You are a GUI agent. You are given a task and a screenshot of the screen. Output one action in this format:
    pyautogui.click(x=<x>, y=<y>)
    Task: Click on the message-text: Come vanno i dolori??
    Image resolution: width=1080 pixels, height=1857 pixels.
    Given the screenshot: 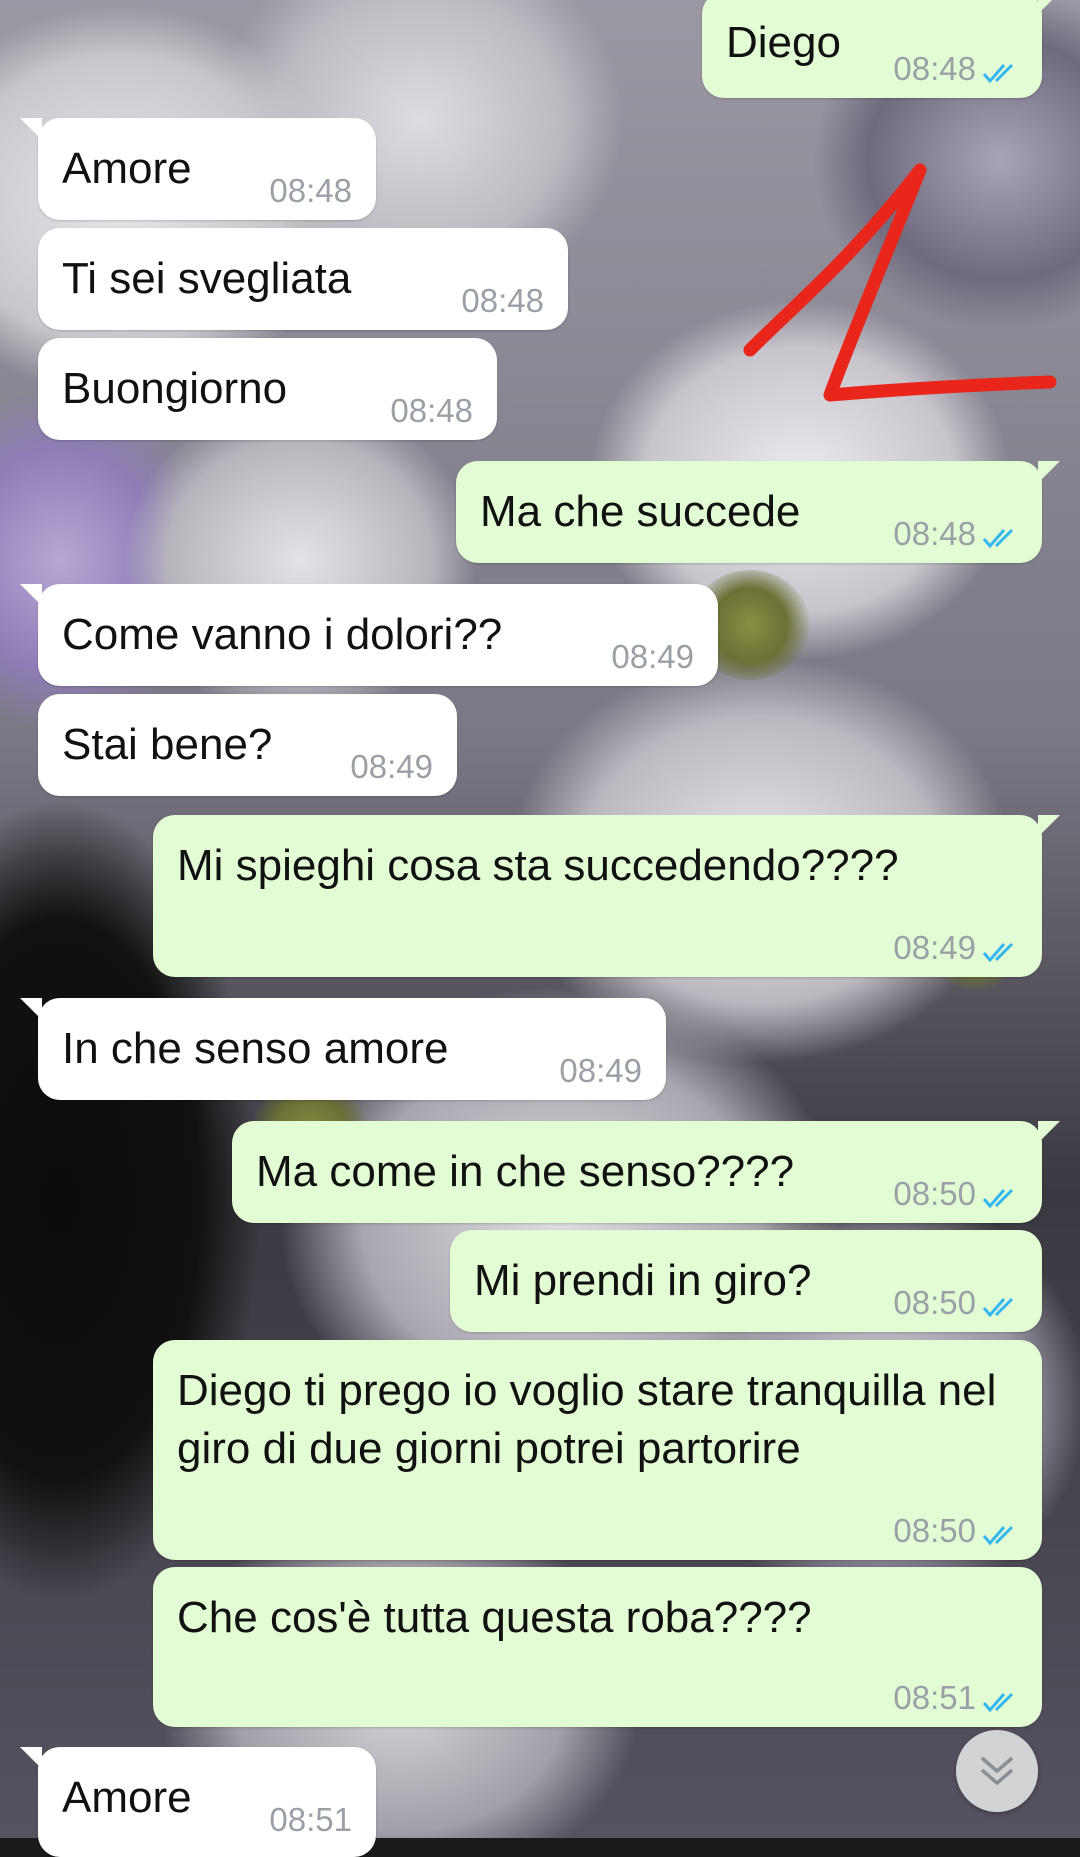 What is the action you would take?
    pyautogui.click(x=282, y=634)
    